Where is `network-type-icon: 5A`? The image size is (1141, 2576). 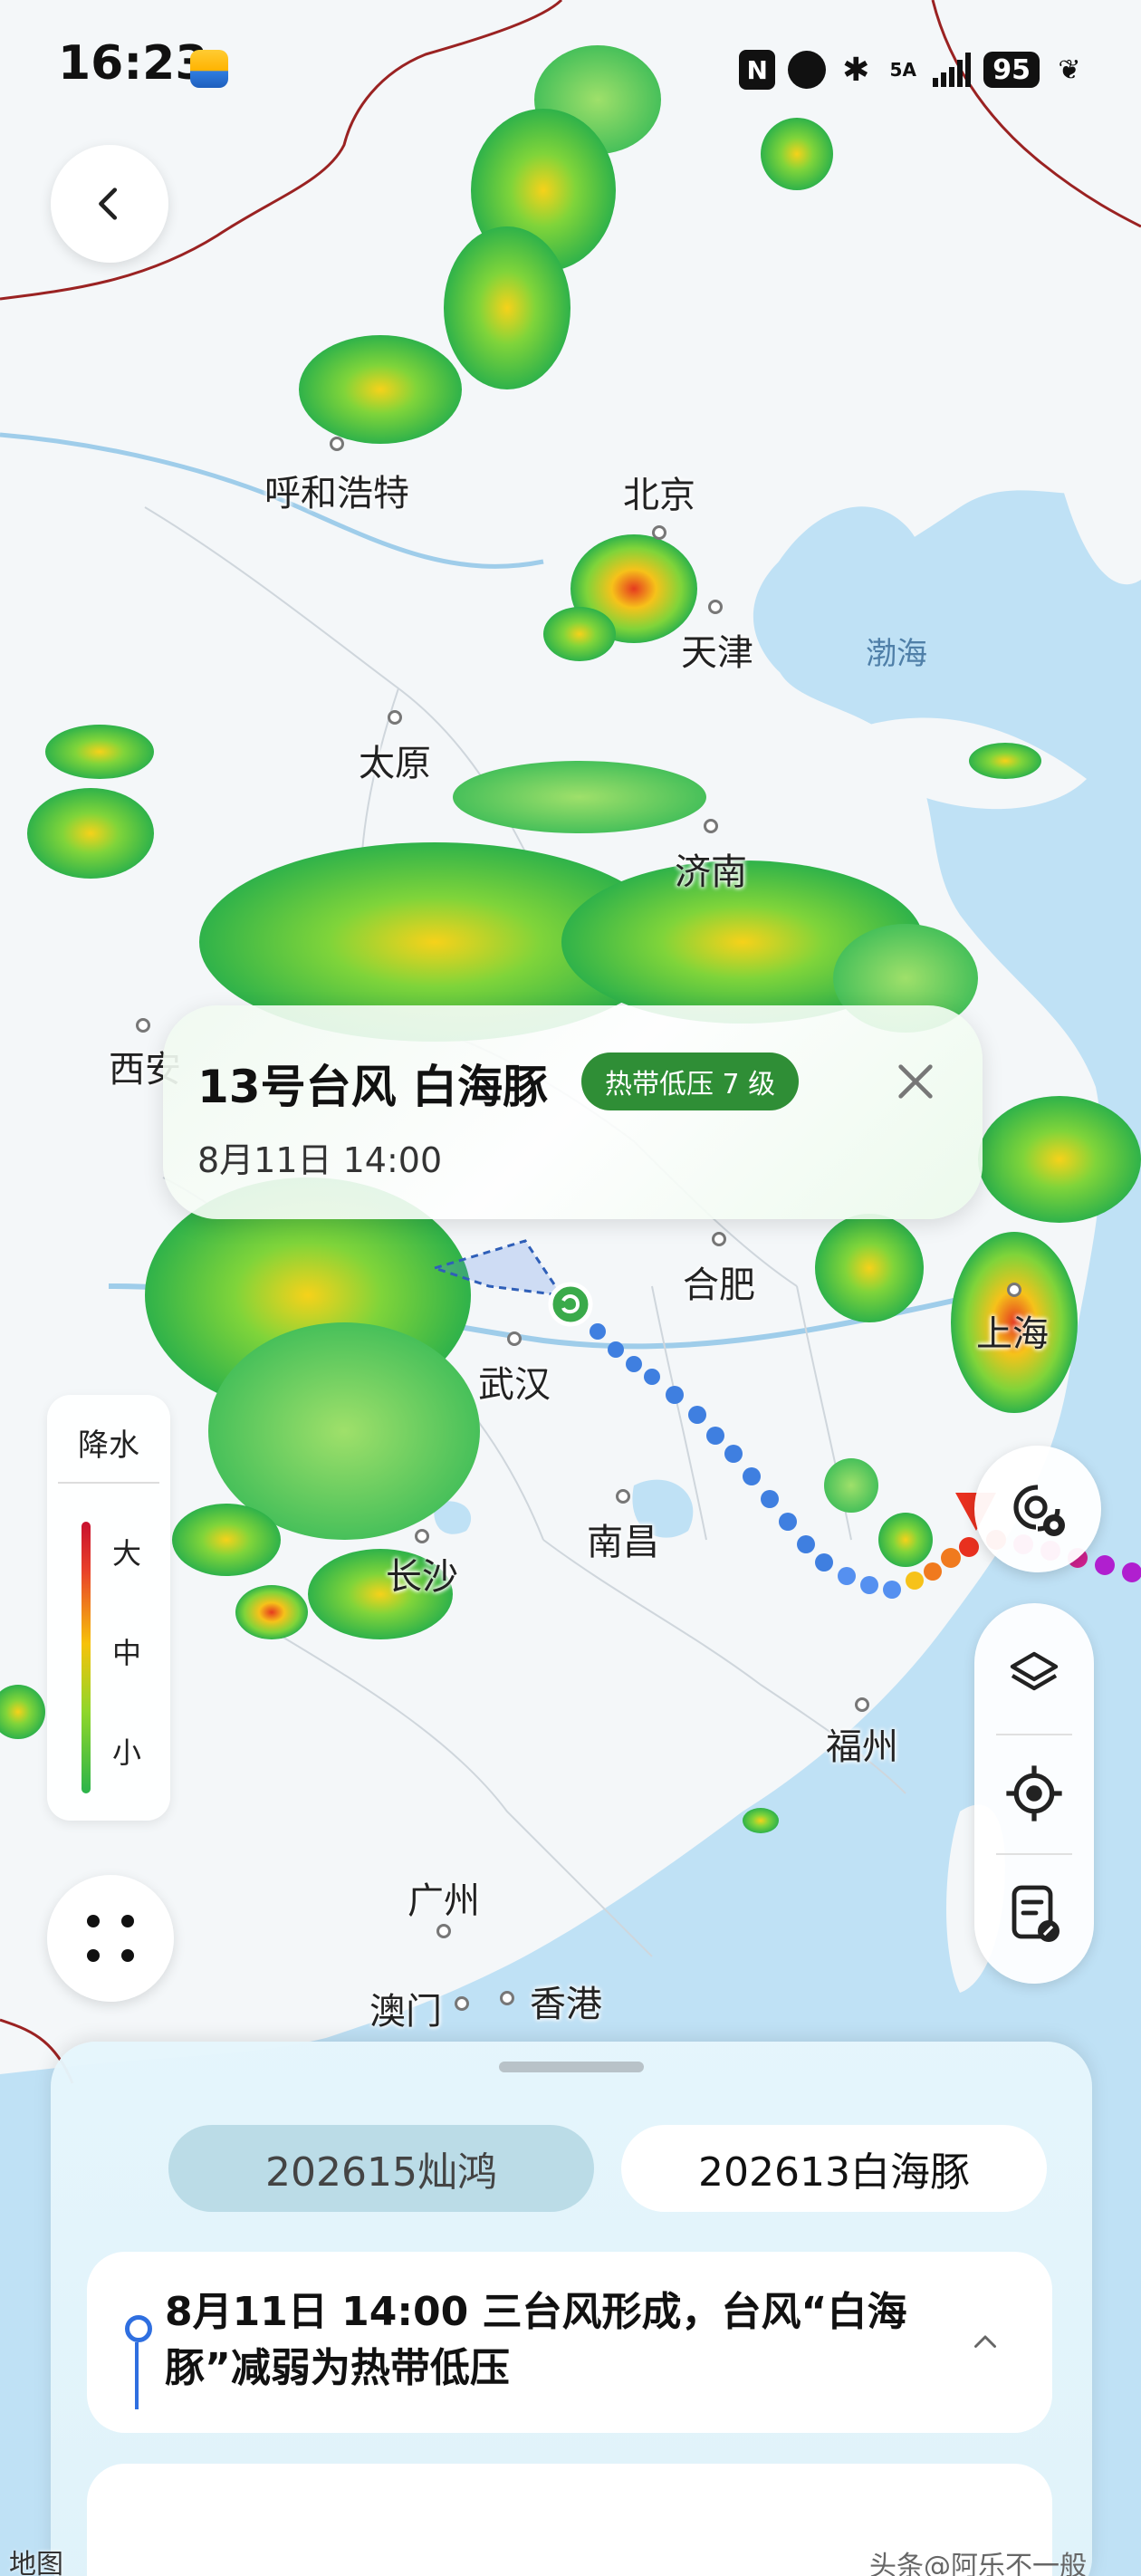 network-type-icon: 5A is located at coordinates (903, 70).